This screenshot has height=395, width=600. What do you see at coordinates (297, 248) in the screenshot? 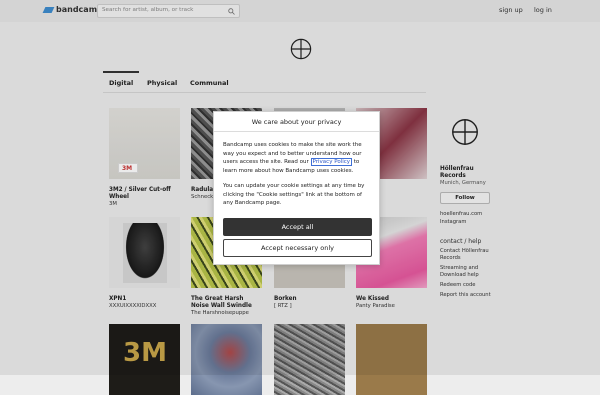
I see `accept-necessary-button: Accept necessary only` at bounding box center [297, 248].